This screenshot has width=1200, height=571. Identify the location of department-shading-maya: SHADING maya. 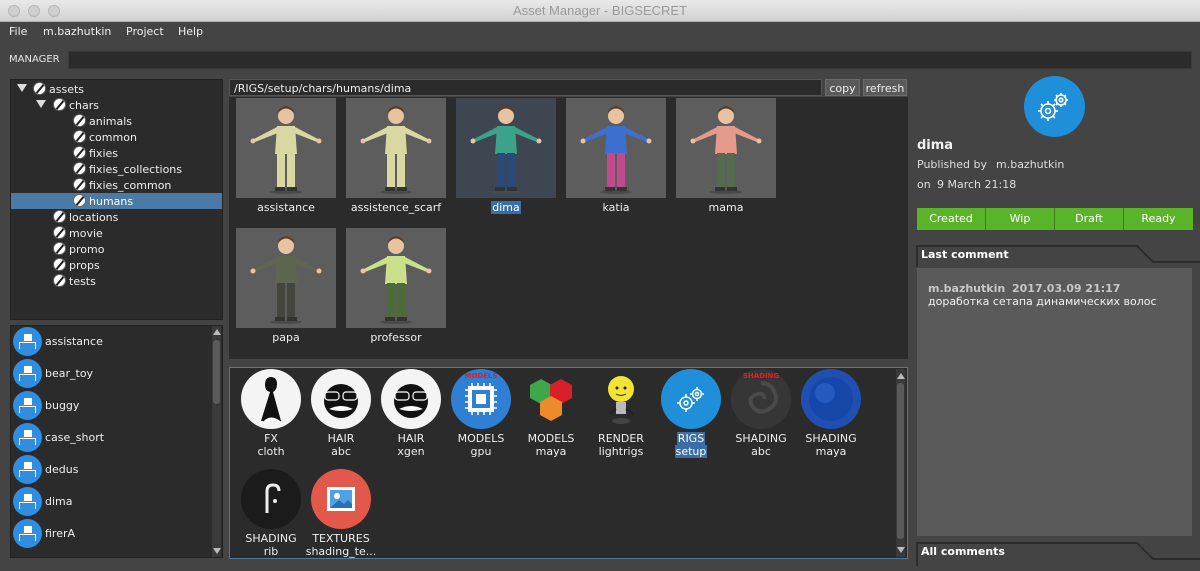
(831, 416).